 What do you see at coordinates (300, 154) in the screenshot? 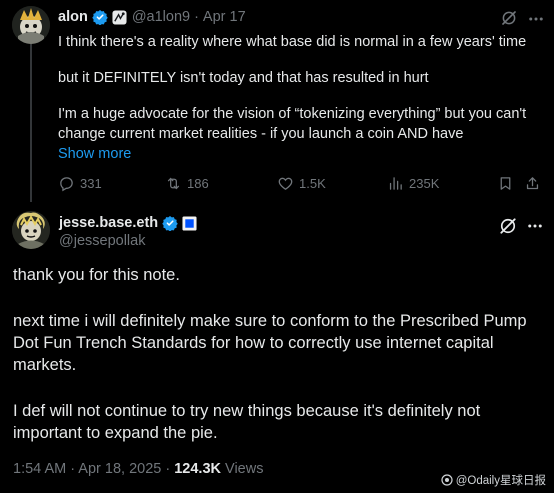
I see `show-more-link: Show more` at bounding box center [300, 154].